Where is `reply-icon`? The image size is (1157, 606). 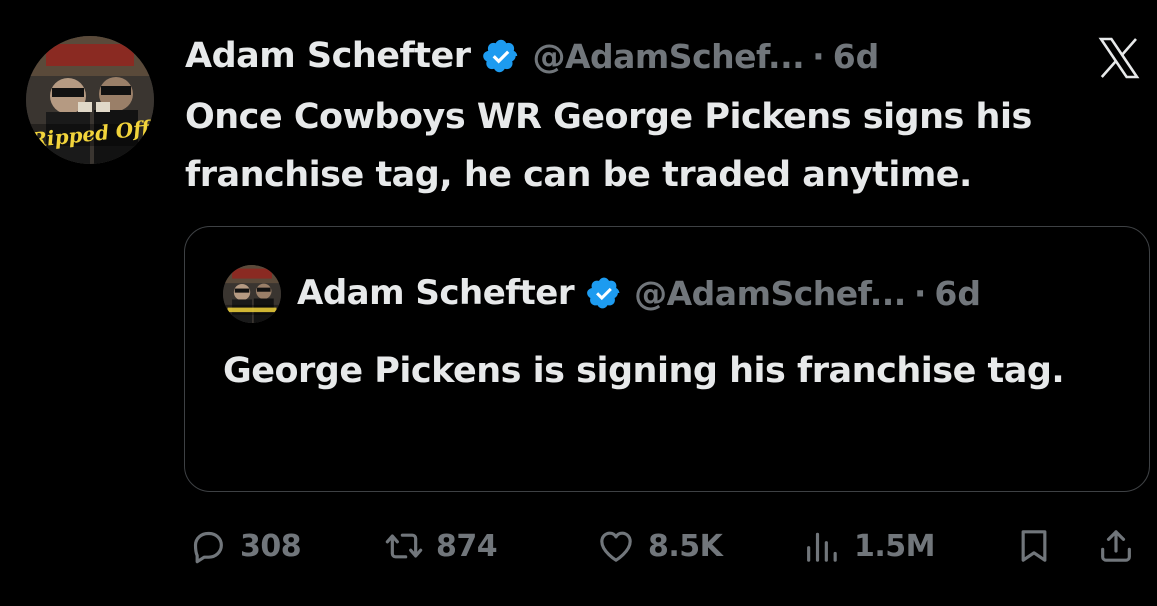 reply-icon is located at coordinates (208, 547).